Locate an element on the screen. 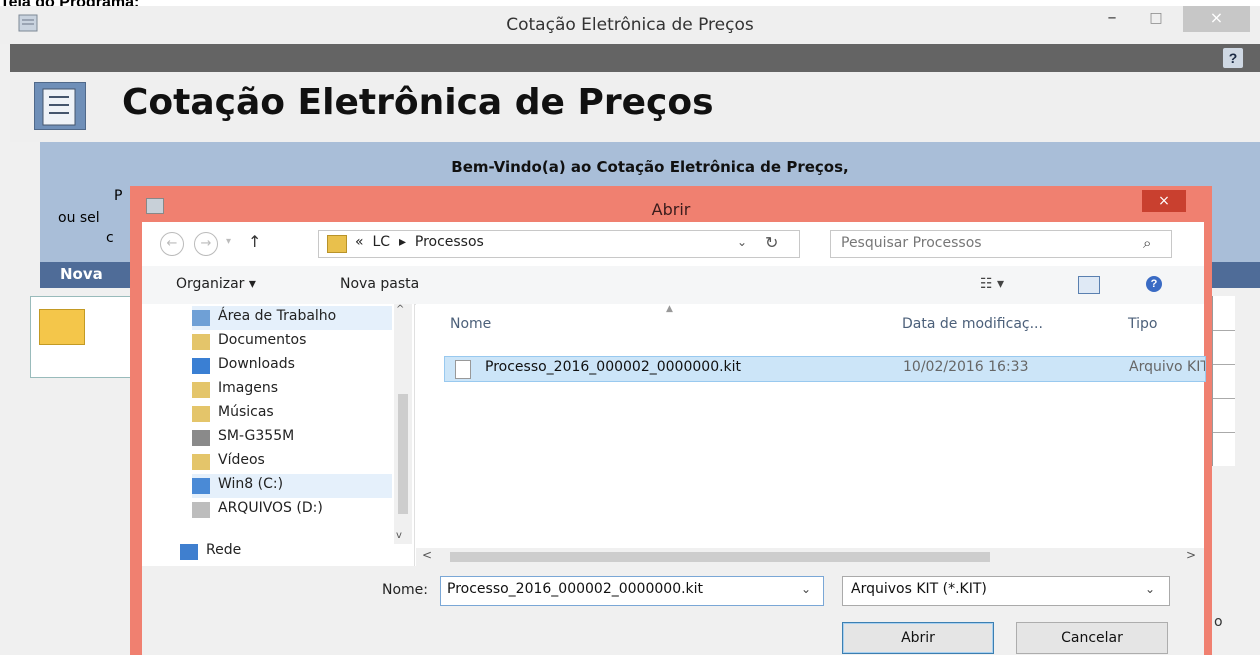 This screenshot has width=1260, height=655. nav-item-label: Win8 (C:) is located at coordinates (251, 484).